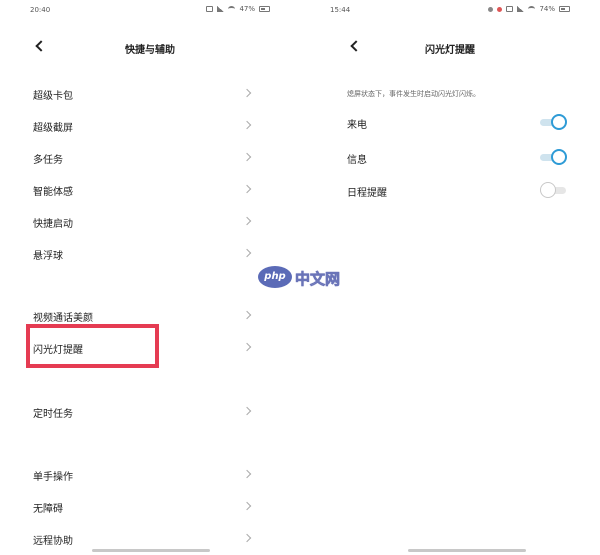  I want to click on status-bar: 20:40 47%, so click(150, 10).